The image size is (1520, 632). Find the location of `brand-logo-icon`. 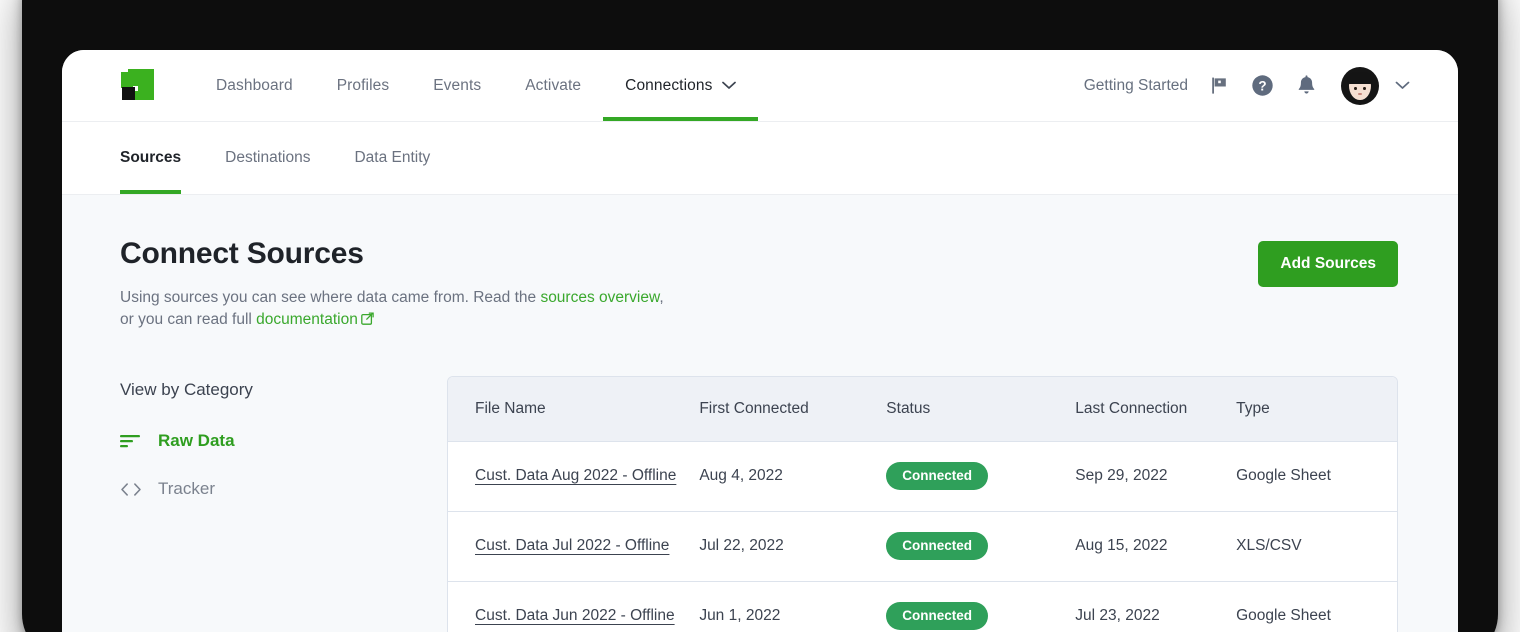

brand-logo-icon is located at coordinates (137, 85).